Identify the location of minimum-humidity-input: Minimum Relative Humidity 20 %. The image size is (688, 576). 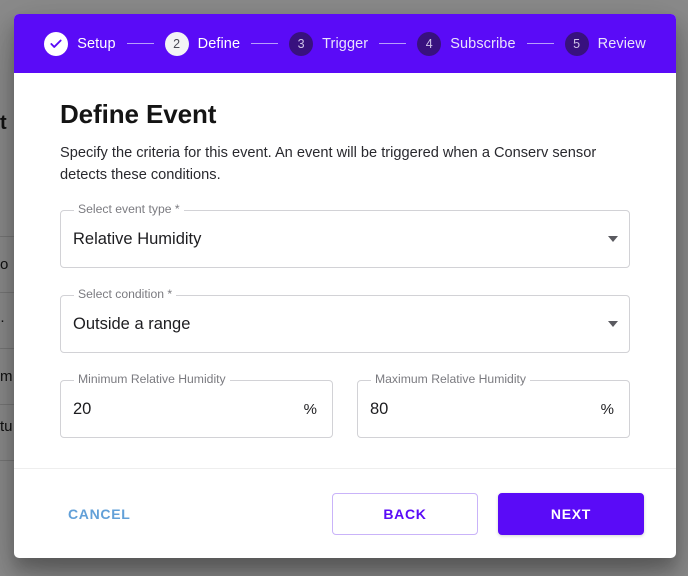
(196, 405).